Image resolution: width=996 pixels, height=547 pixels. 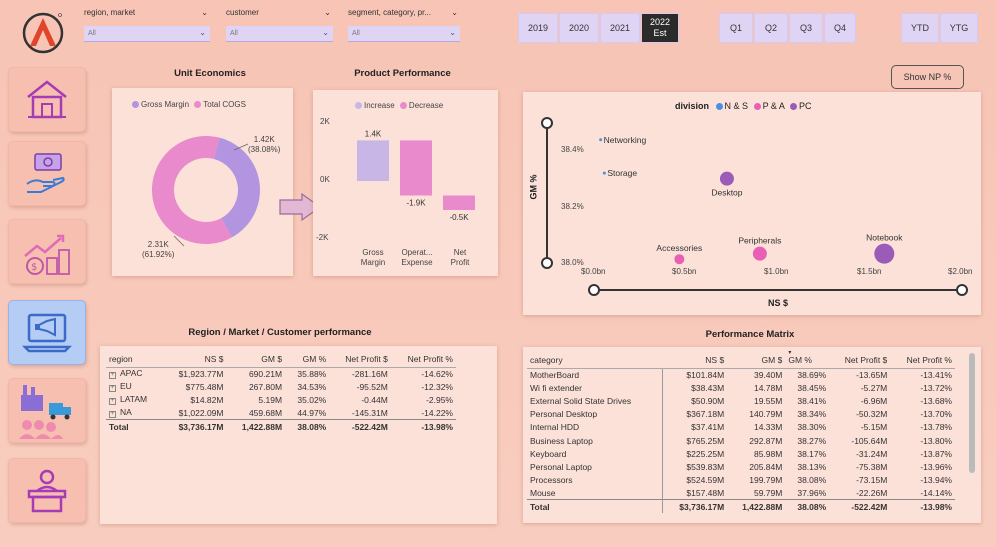 I want to click on slicer-segment: segment, category, pr... ⌄ All ⌄, so click(x=404, y=25).